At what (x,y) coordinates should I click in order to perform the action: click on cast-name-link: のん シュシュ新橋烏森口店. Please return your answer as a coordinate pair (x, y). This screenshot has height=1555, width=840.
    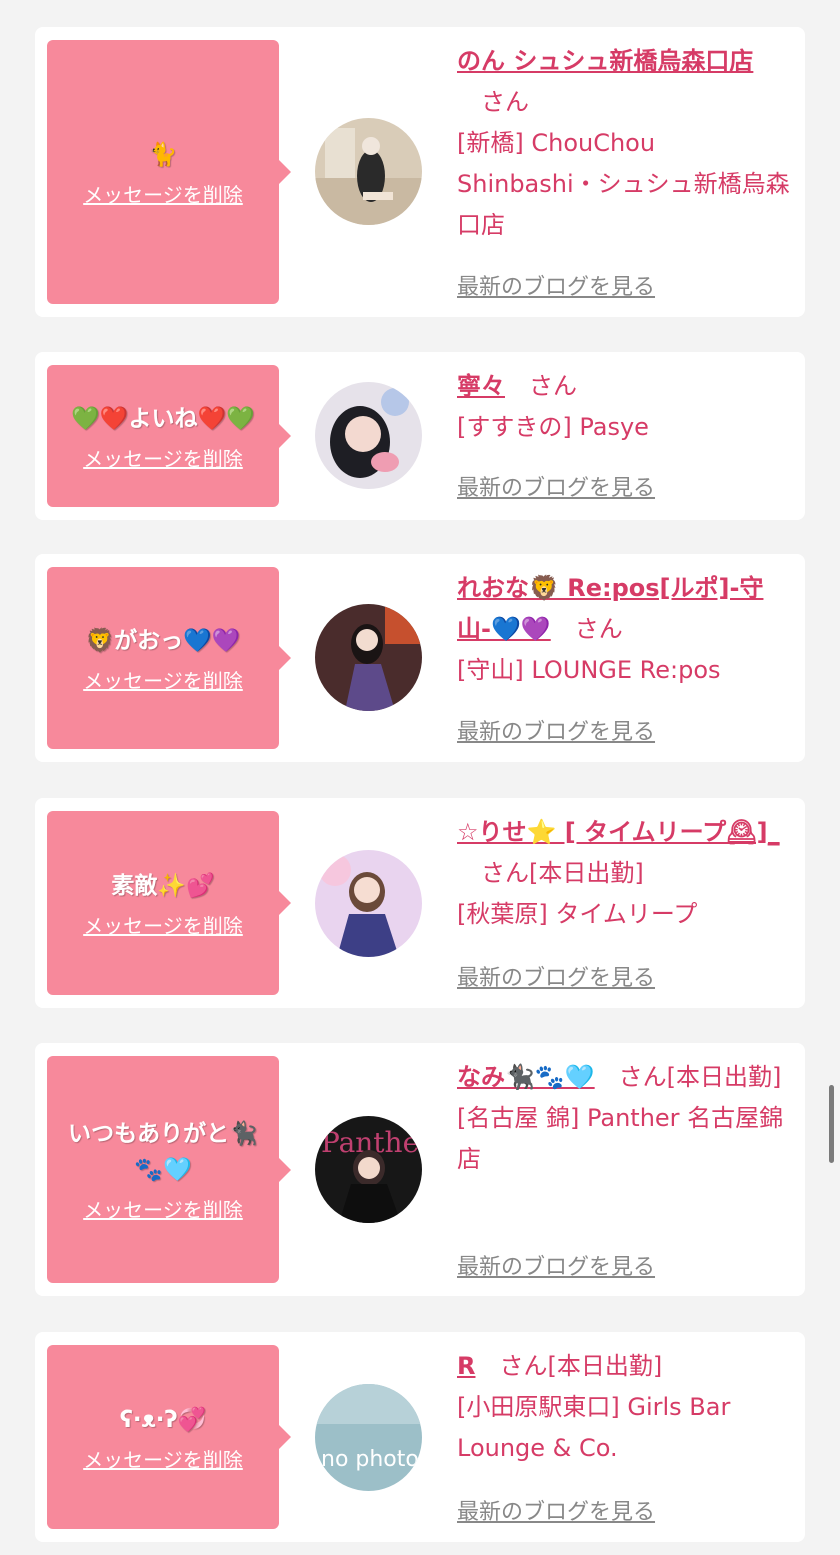
    Looking at the image, I should click on (605, 61).